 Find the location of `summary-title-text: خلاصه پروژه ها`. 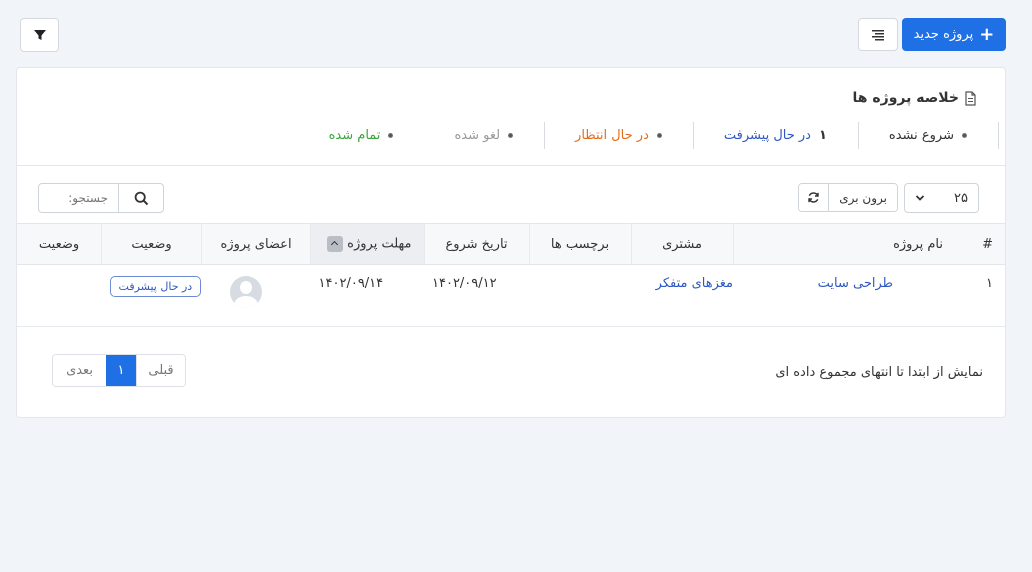

summary-title-text: خلاصه پروژه ها is located at coordinates (905, 98).